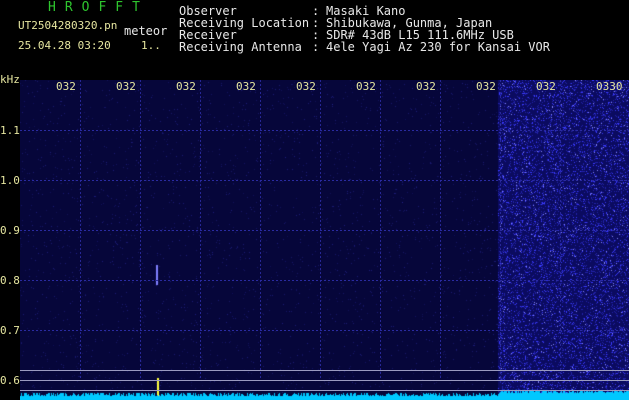  I want to click on marker-line-lower, so click(324, 390).